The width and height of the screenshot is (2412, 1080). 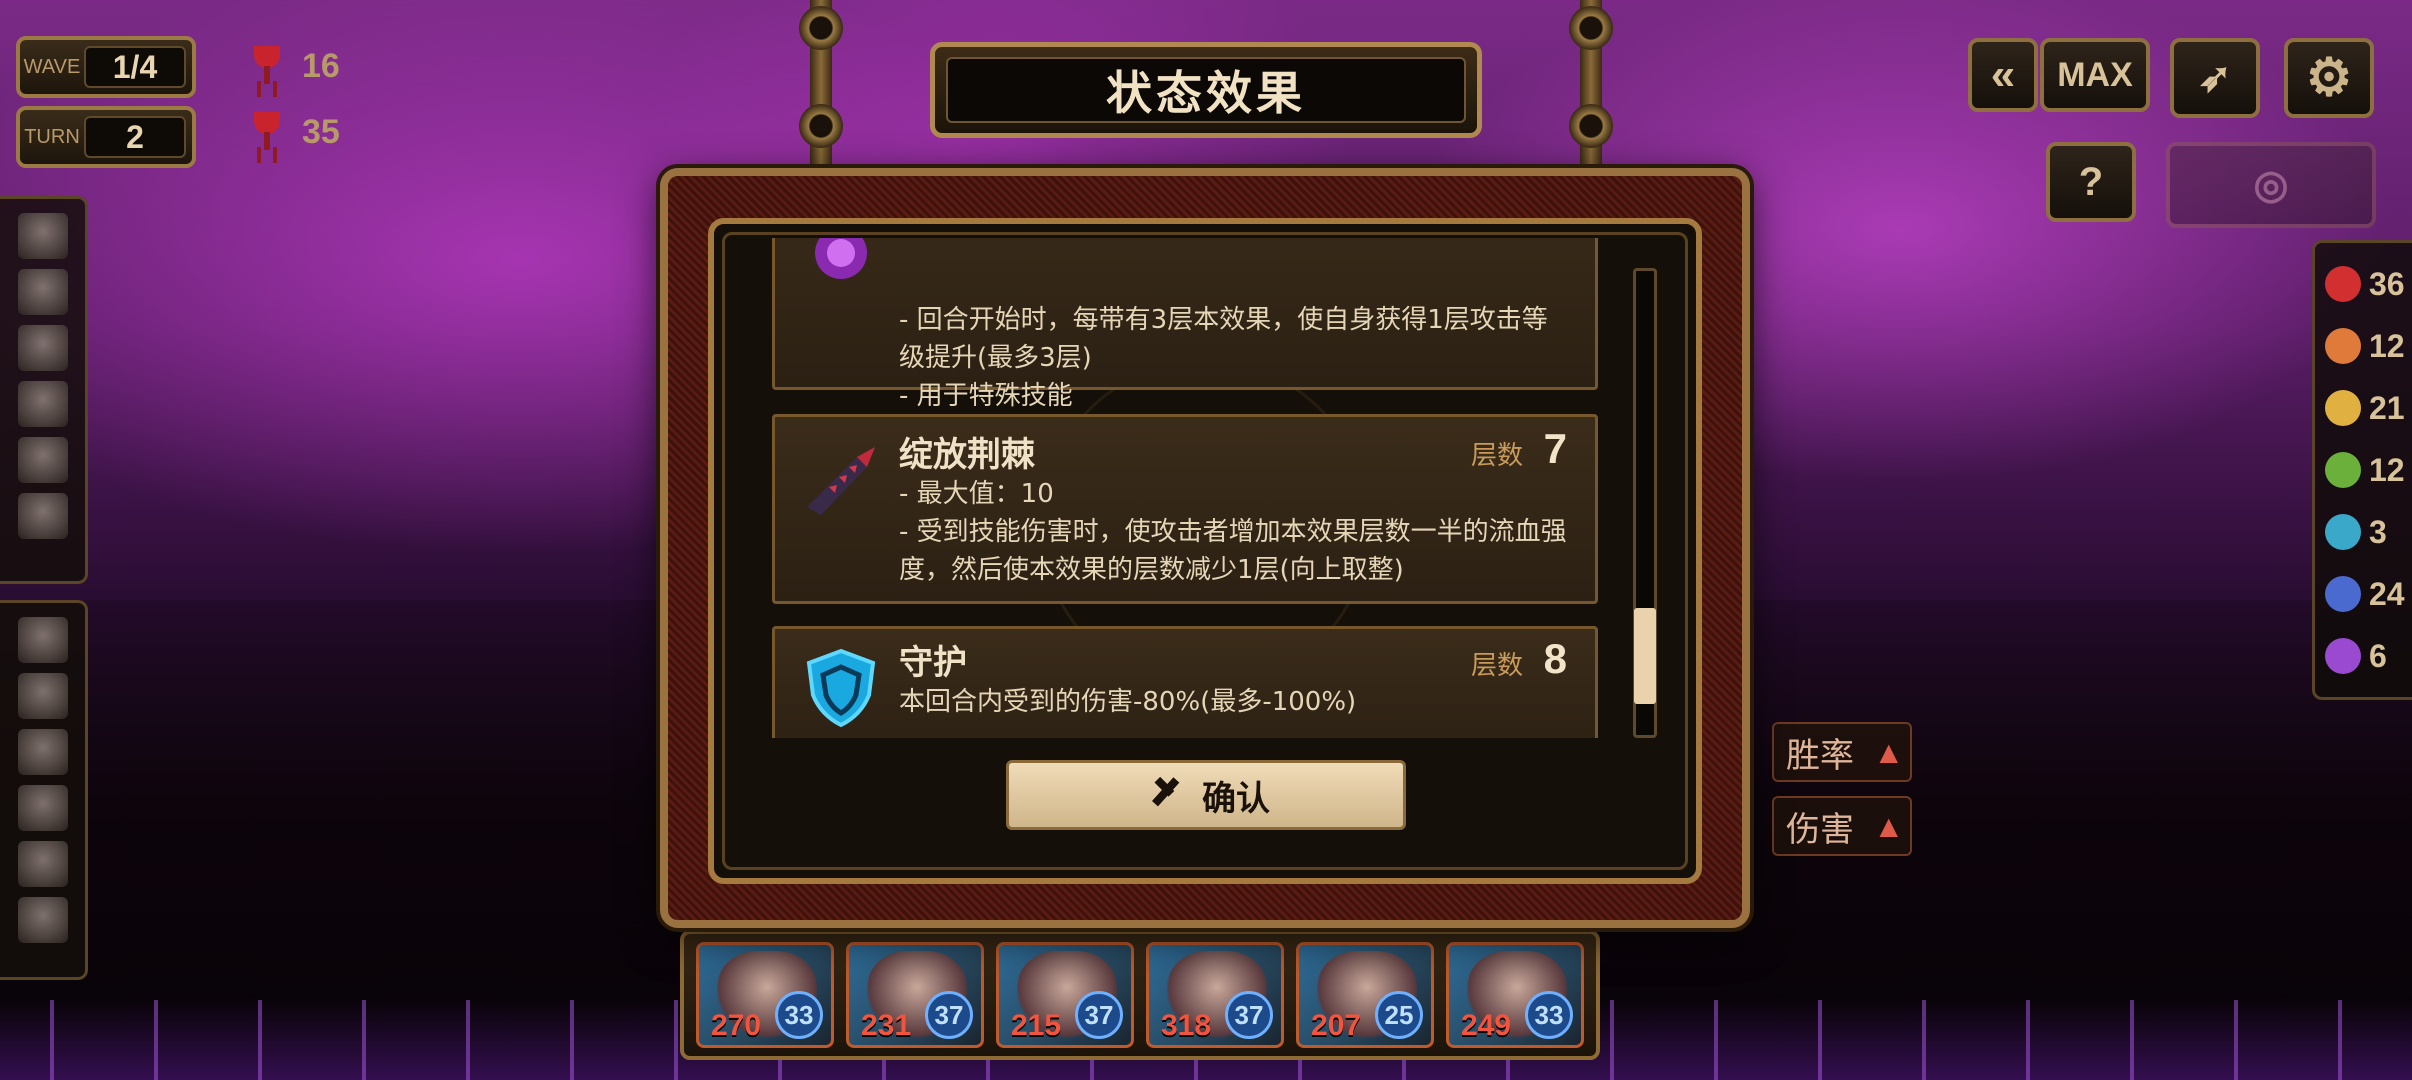 What do you see at coordinates (1399, 1015) in the screenshot?
I see `sp-badge: 25` at bounding box center [1399, 1015].